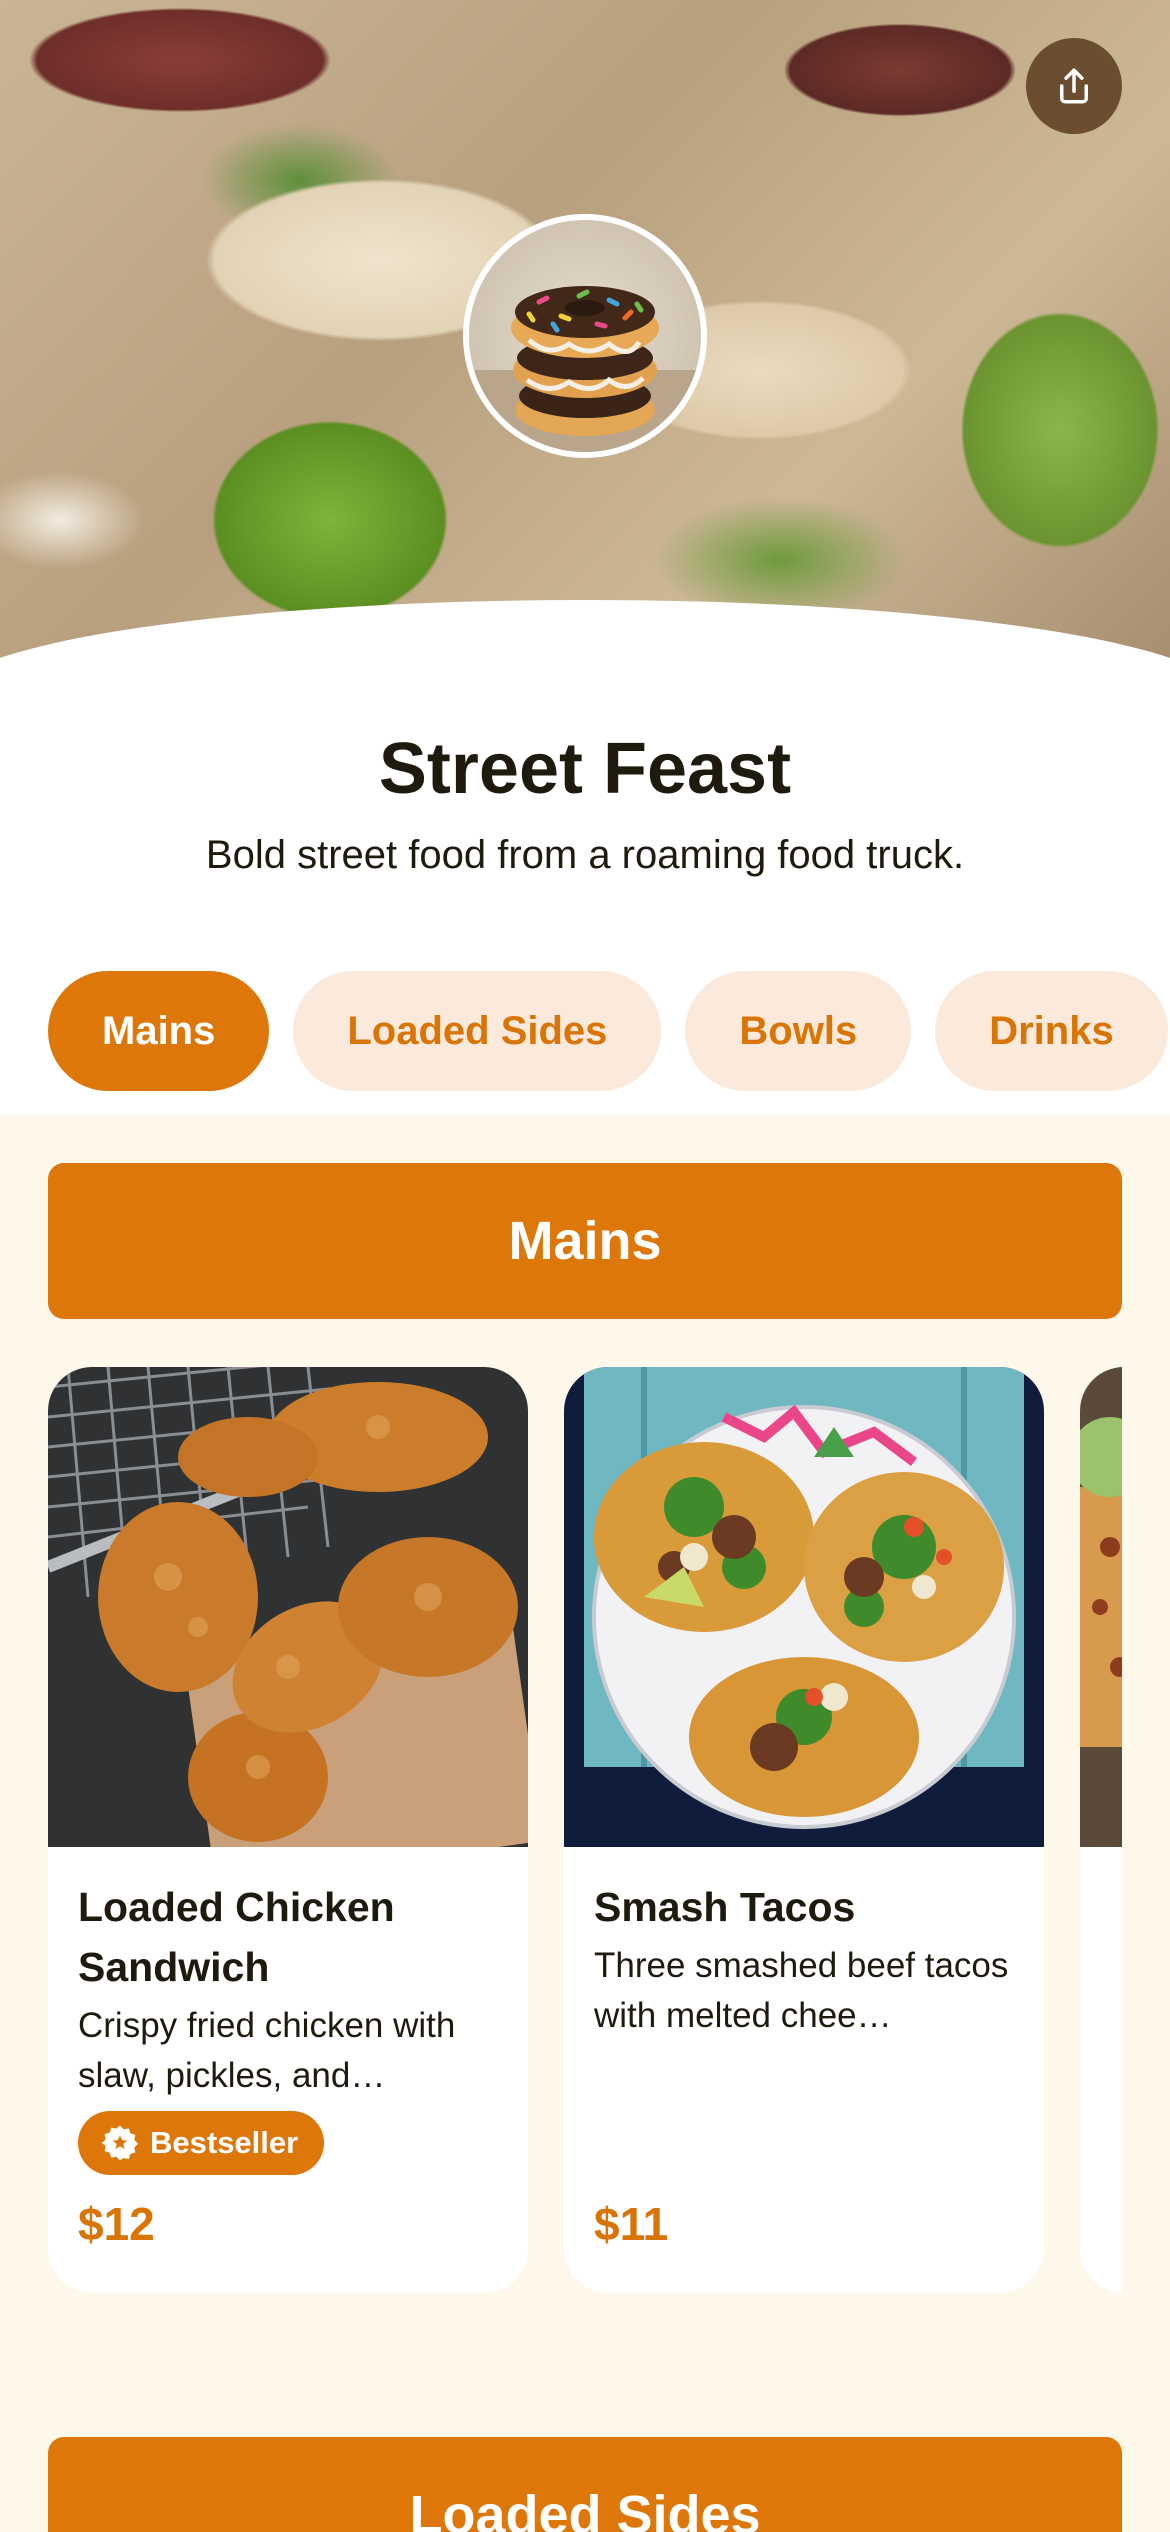 The image size is (1170, 2532). I want to click on star-badge-icon, so click(120, 2143).